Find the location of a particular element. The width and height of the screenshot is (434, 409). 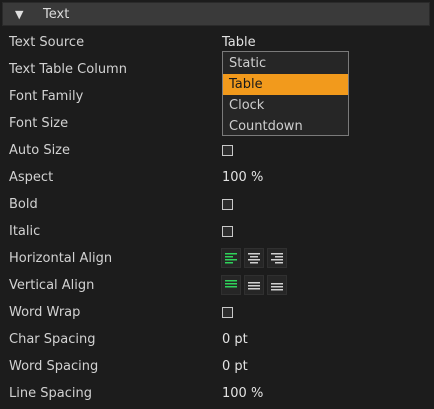

row-word-wrap: Word Wrap is located at coordinates (217, 312).